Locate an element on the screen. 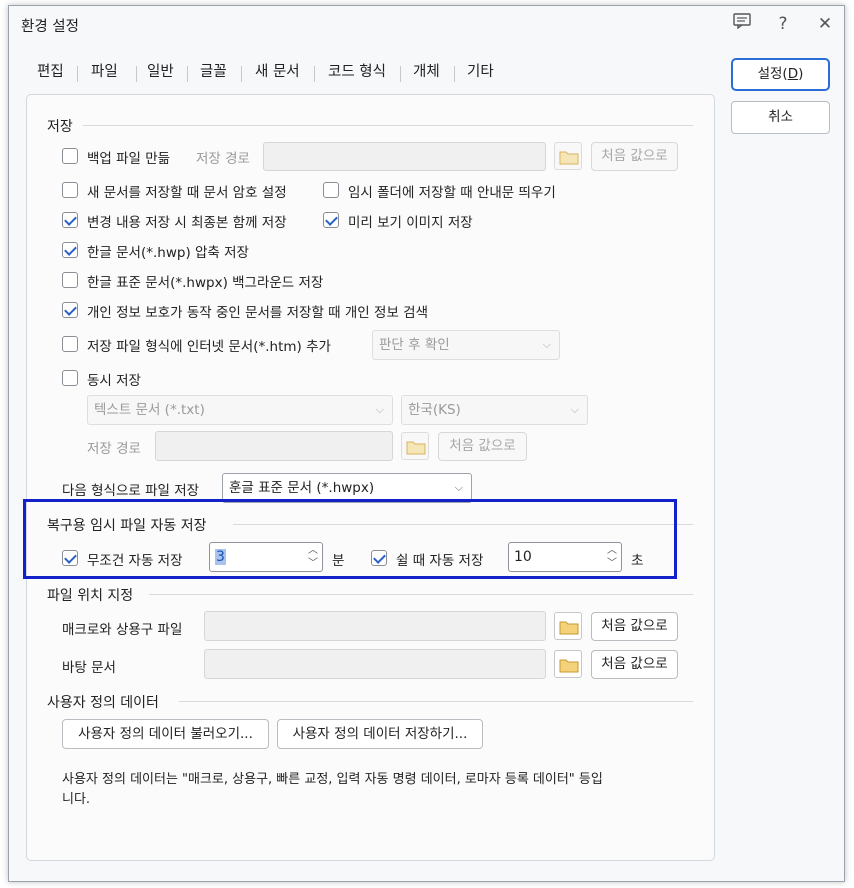 Image resolution: width=854 pixels, height=888 pixels. help-button: ? is located at coordinates (783, 24).